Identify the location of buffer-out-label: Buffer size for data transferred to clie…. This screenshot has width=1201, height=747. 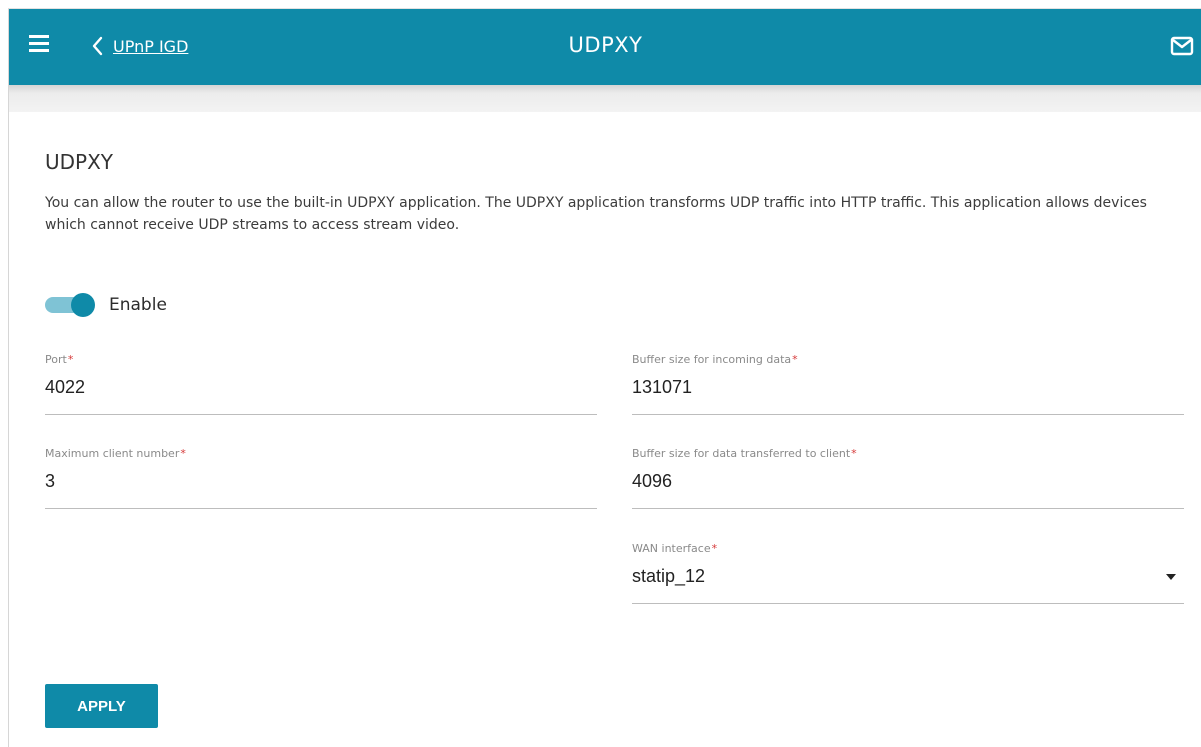
(744, 453).